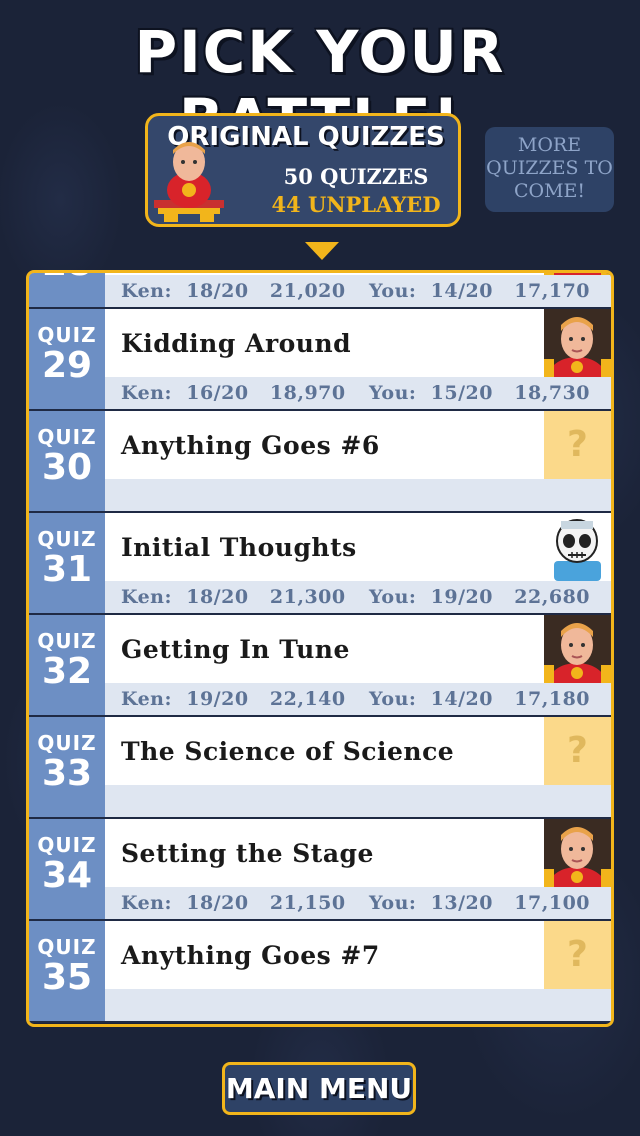 The height and width of the screenshot is (1136, 640). I want to click on your-score: You: 19/20 22,680, so click(480, 597).